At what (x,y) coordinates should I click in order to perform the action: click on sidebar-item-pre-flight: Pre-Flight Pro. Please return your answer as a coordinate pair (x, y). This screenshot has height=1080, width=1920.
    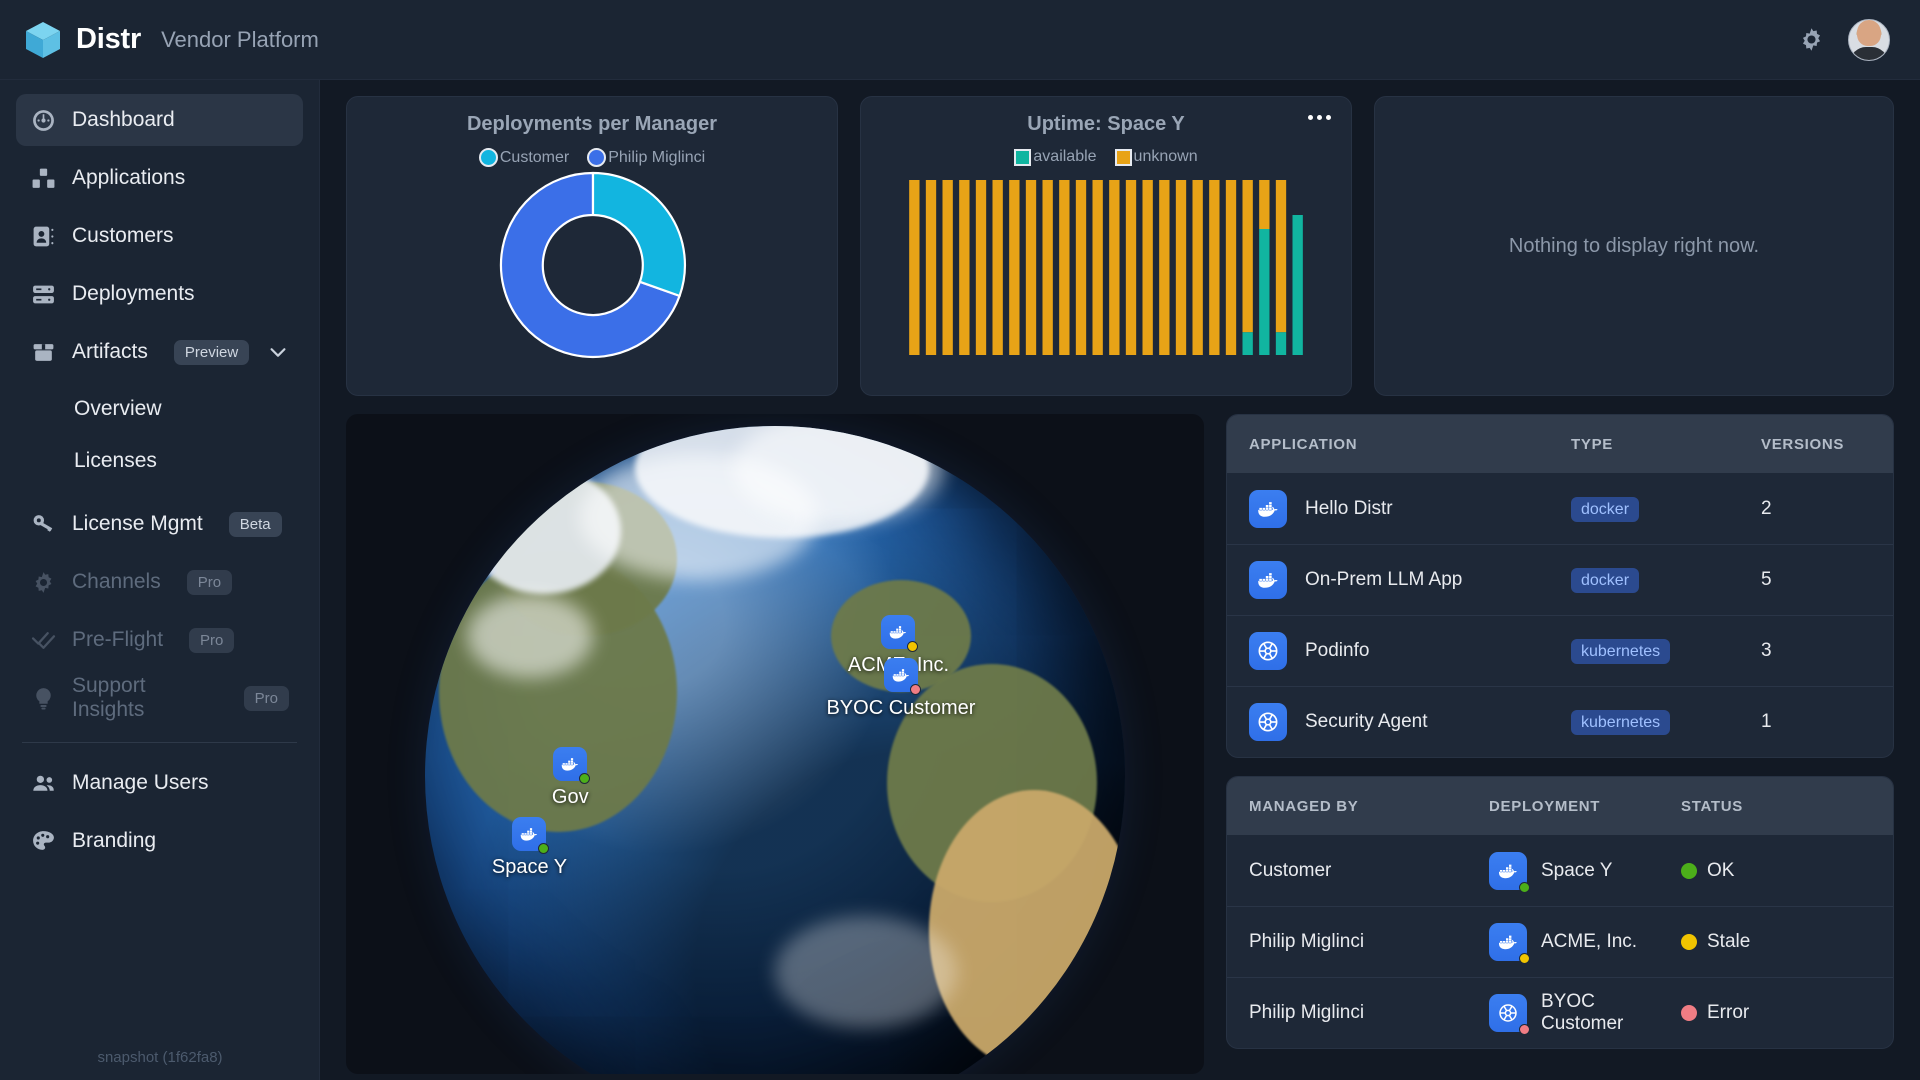
    Looking at the image, I should click on (159, 640).